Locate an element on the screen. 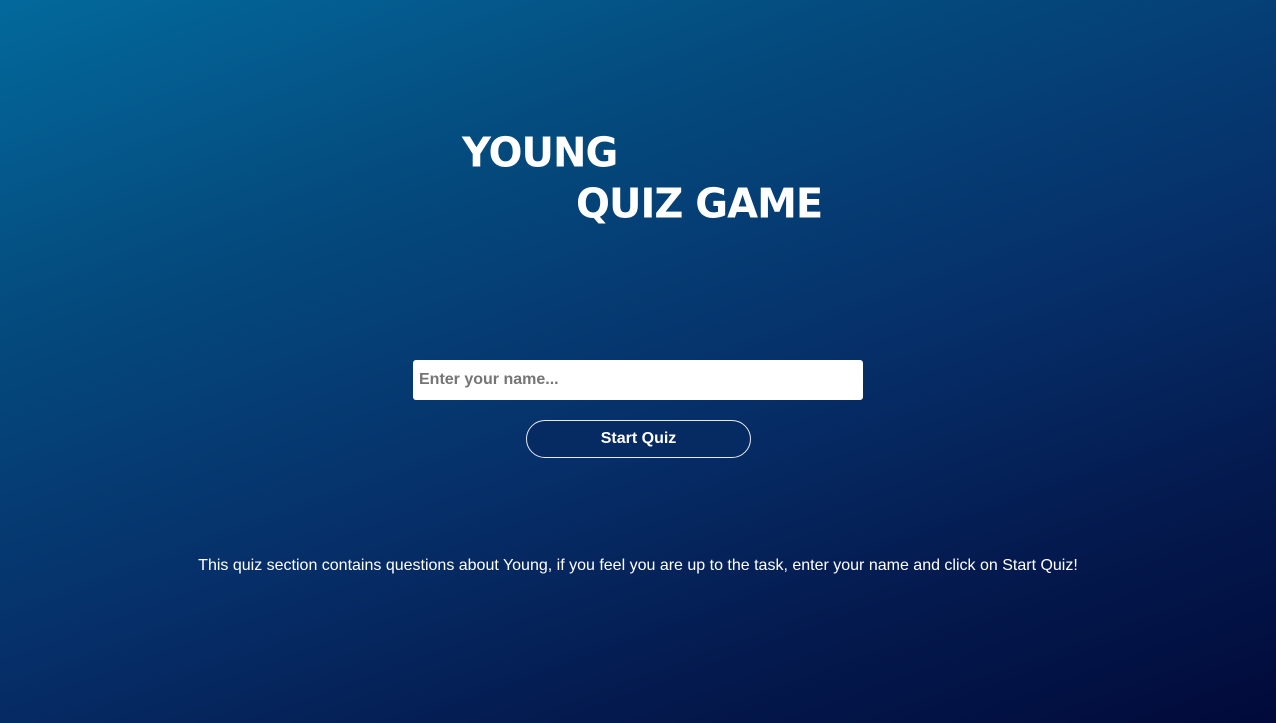  name-input is located at coordinates (638, 380).